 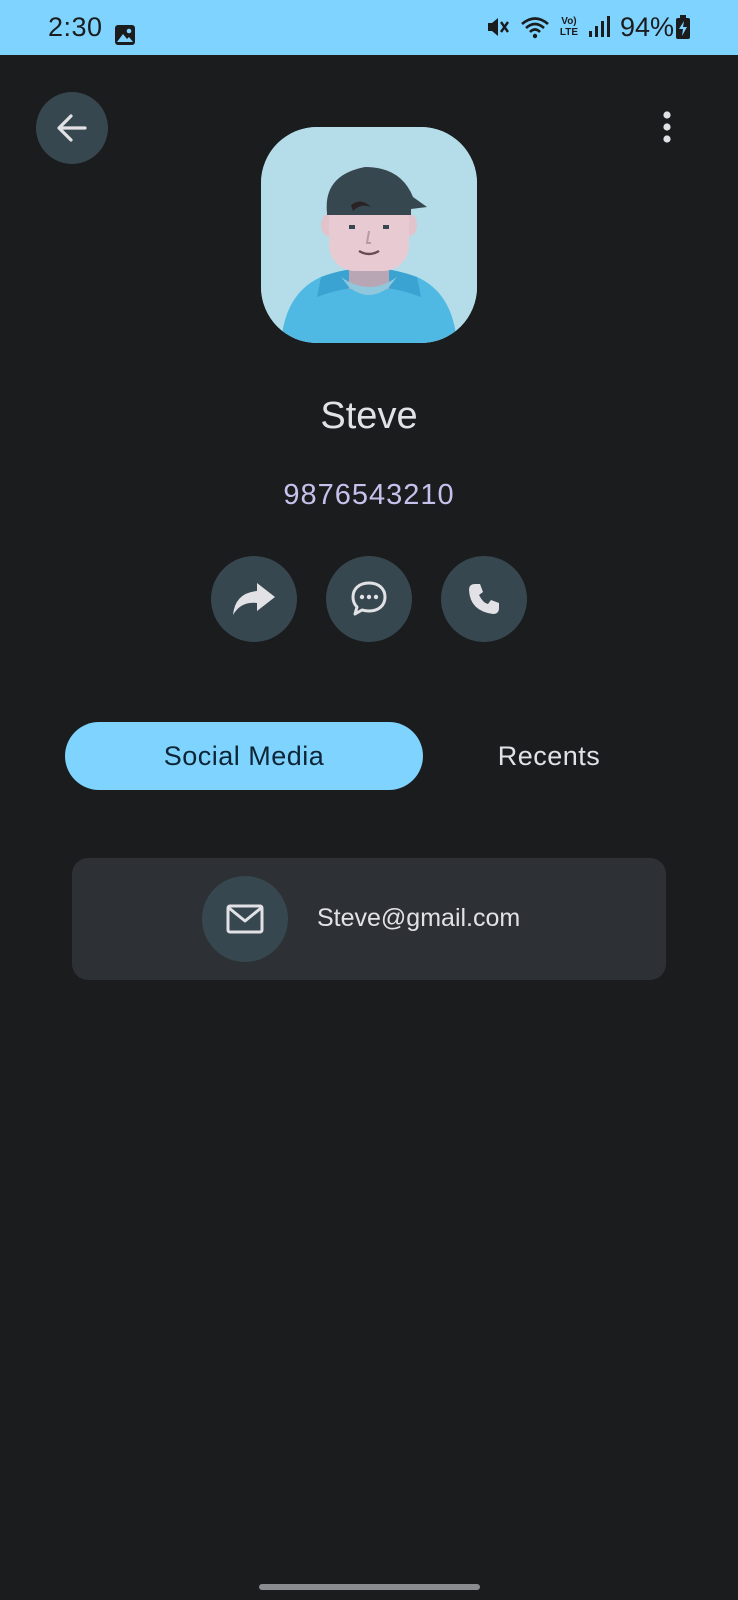 I want to click on call-button, so click(x=484, y=599).